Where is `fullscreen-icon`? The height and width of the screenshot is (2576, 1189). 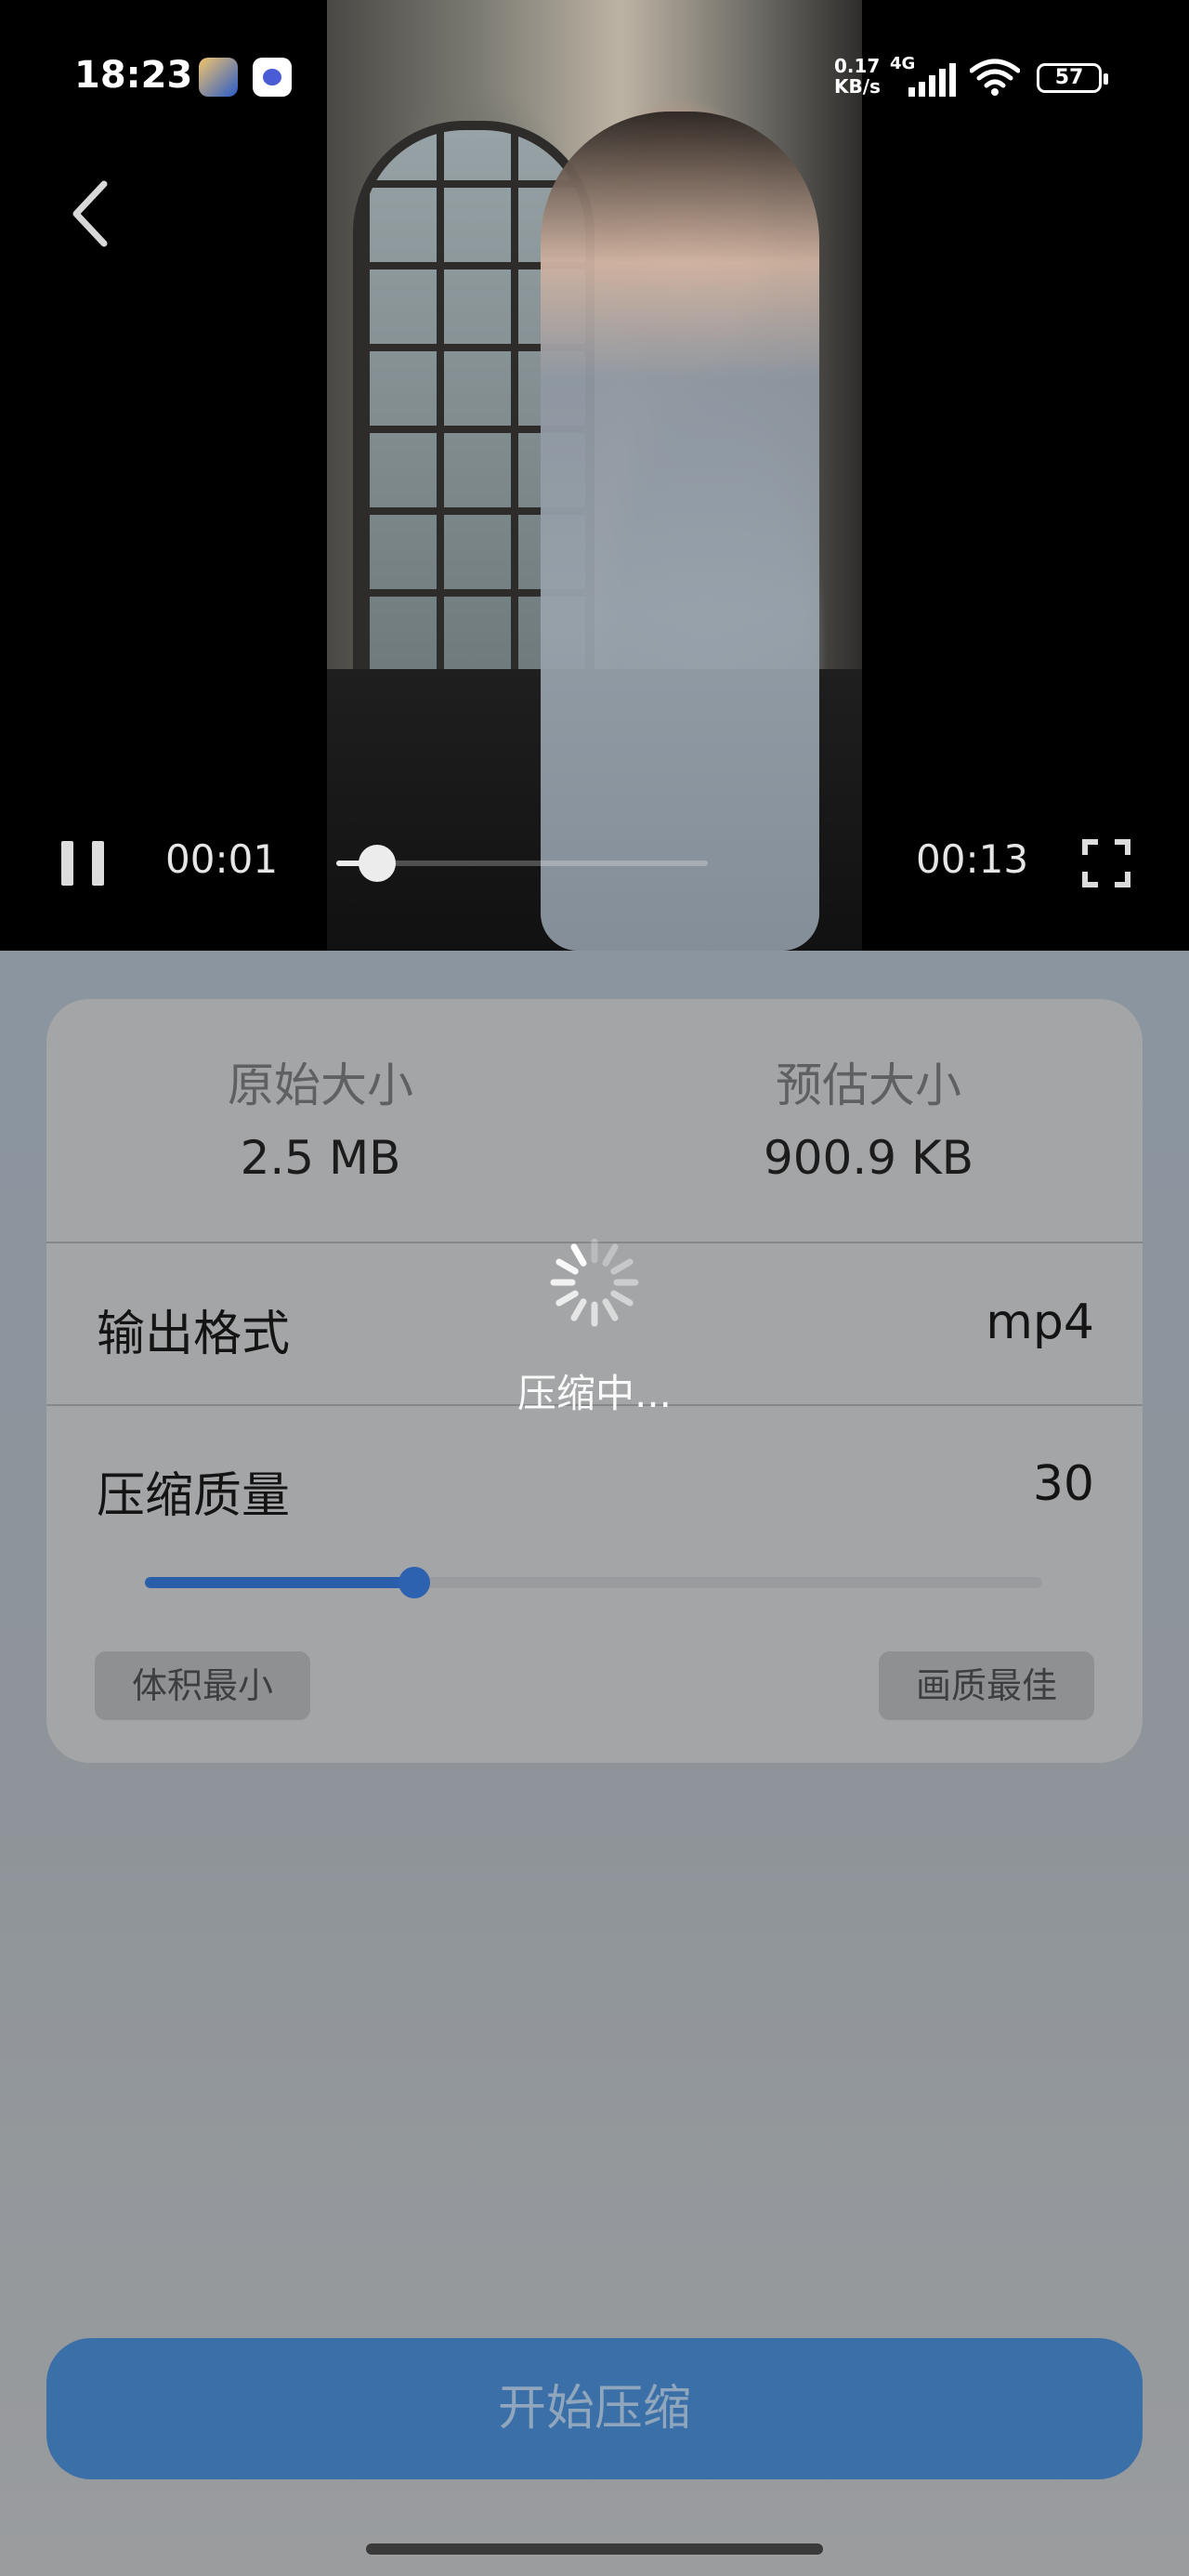
fullscreen-icon is located at coordinates (1106, 863).